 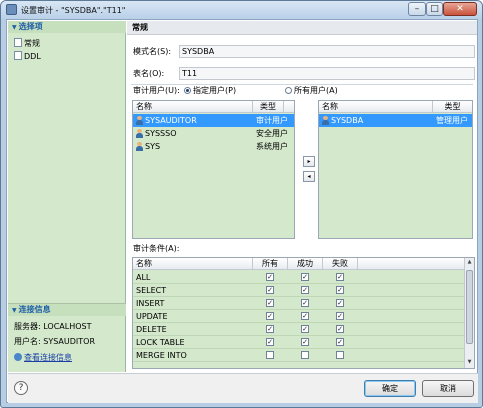 What do you see at coordinates (215, 90) in the screenshot?
I see `radio-specified-label: 指定用户(P)` at bounding box center [215, 90].